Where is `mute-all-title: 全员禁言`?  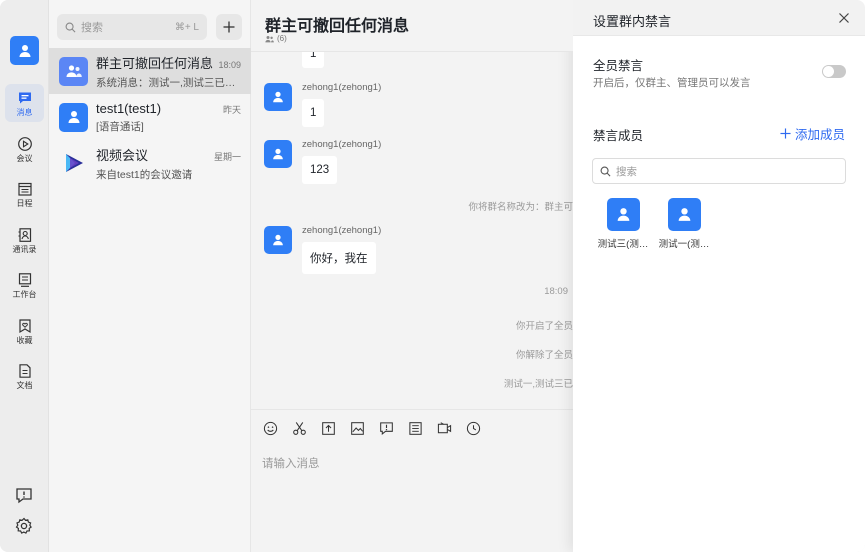 mute-all-title: 全员禁言 is located at coordinates (618, 66).